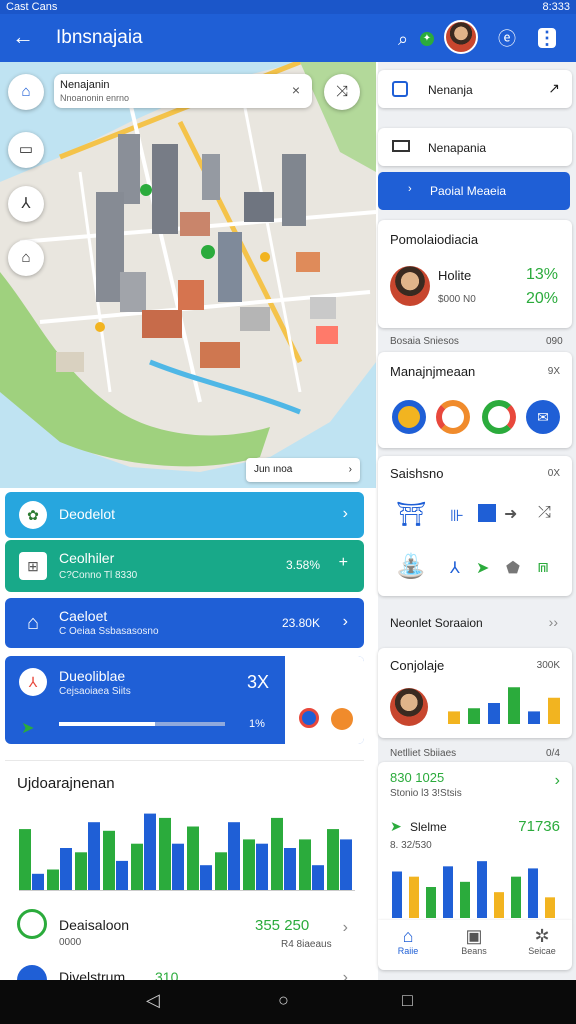 This screenshot has width=576, height=1024. Describe the element at coordinates (544, 513) in the screenshot. I see `split-icon: ⤮` at that location.